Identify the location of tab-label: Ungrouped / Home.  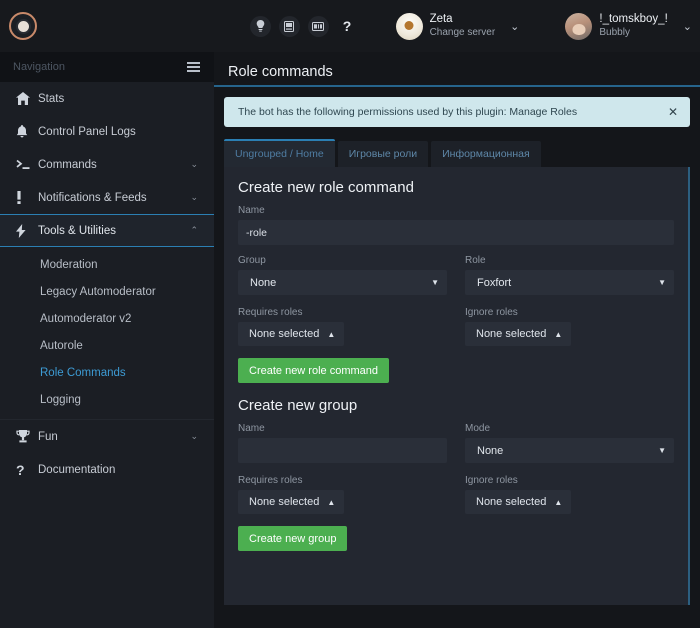
(279, 154).